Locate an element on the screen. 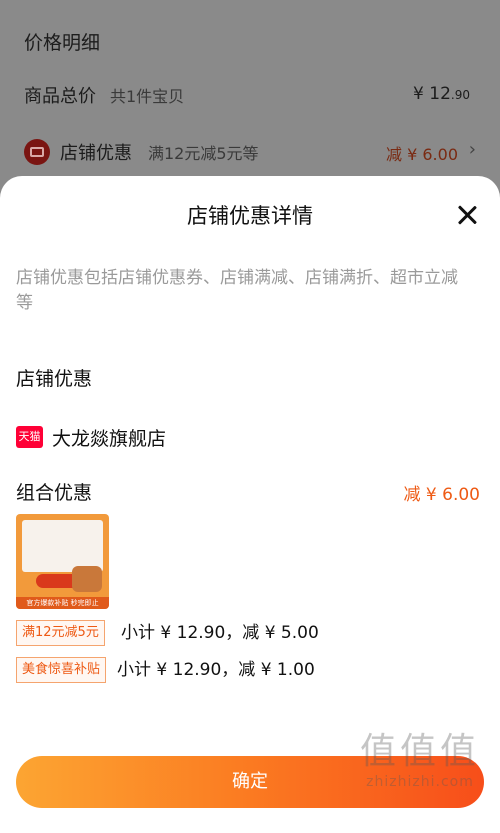 The height and width of the screenshot is (833, 500). discount-description: 店铺优惠包括店铺优惠券、店铺满减、店铺满折、超市立减等 is located at coordinates (237, 290).